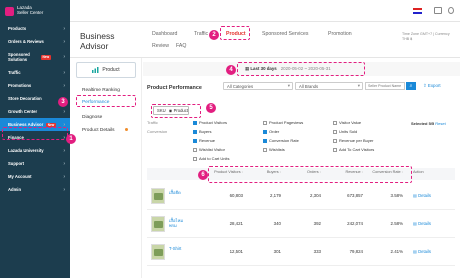 Image resolution: width=460 pixels, height=278 pixels. What do you see at coordinates (35, 176) in the screenshot?
I see `sidebar-item-my-account: My Account ›` at bounding box center [35, 176].